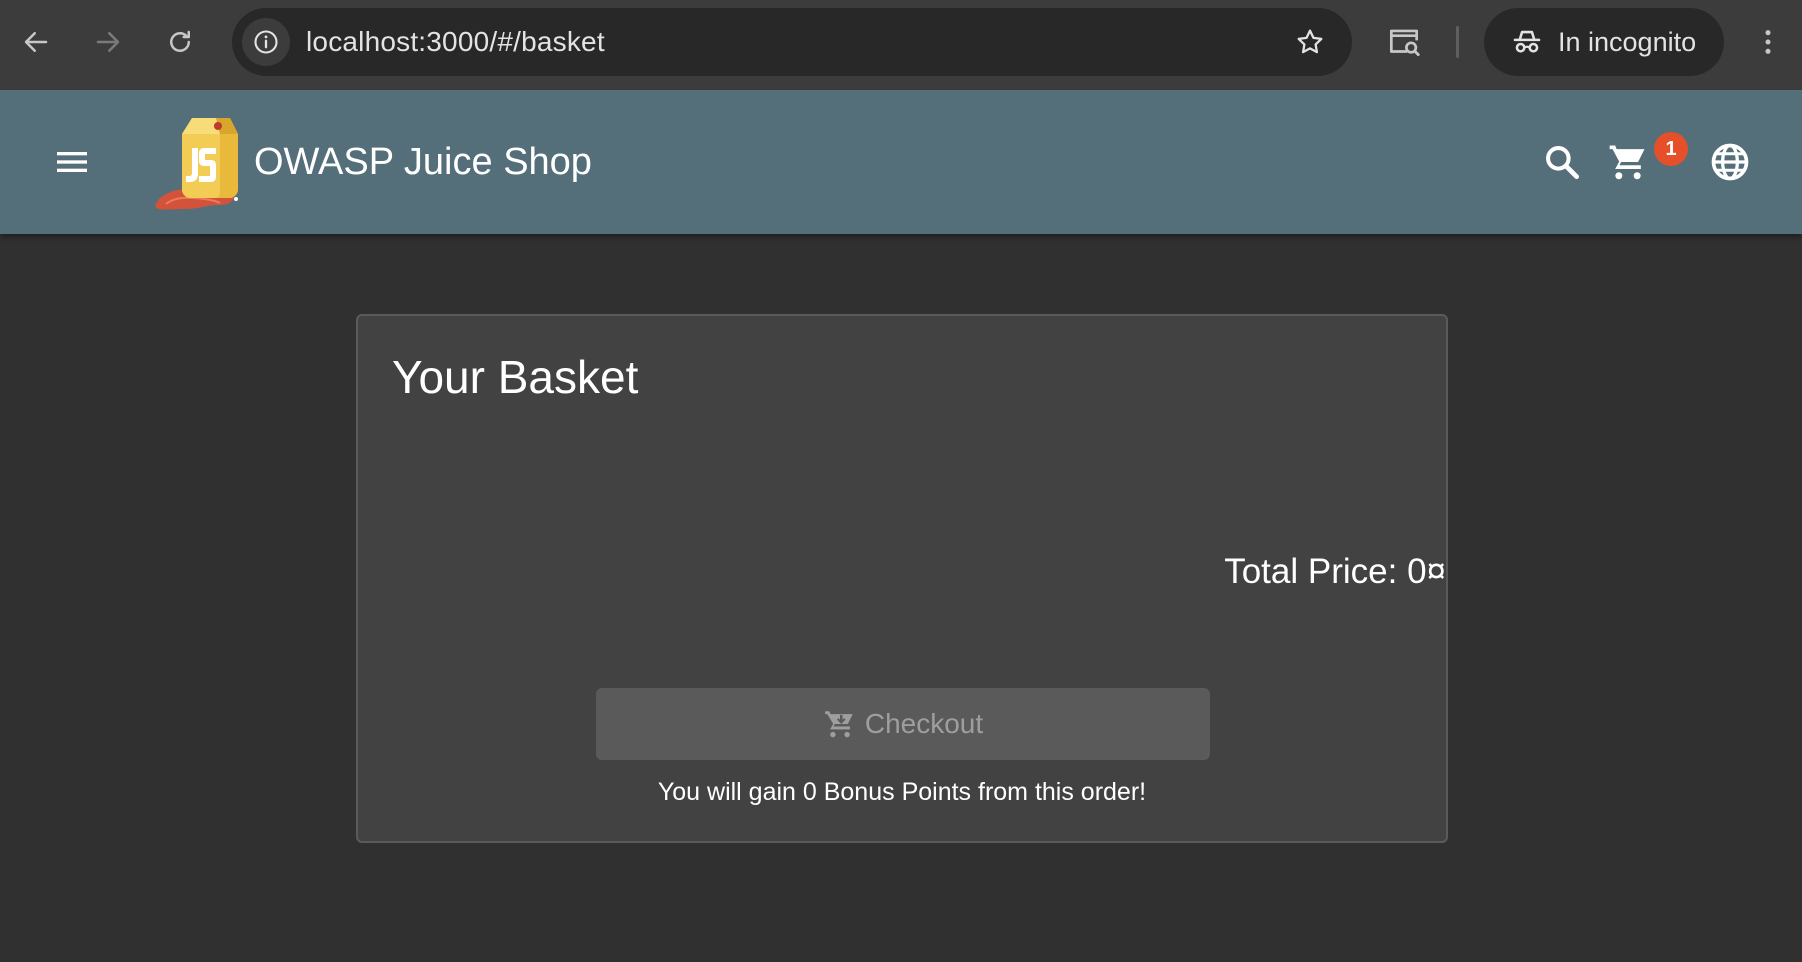 The width and height of the screenshot is (1802, 962). I want to click on kebab-menu-icon, so click(1768, 42).